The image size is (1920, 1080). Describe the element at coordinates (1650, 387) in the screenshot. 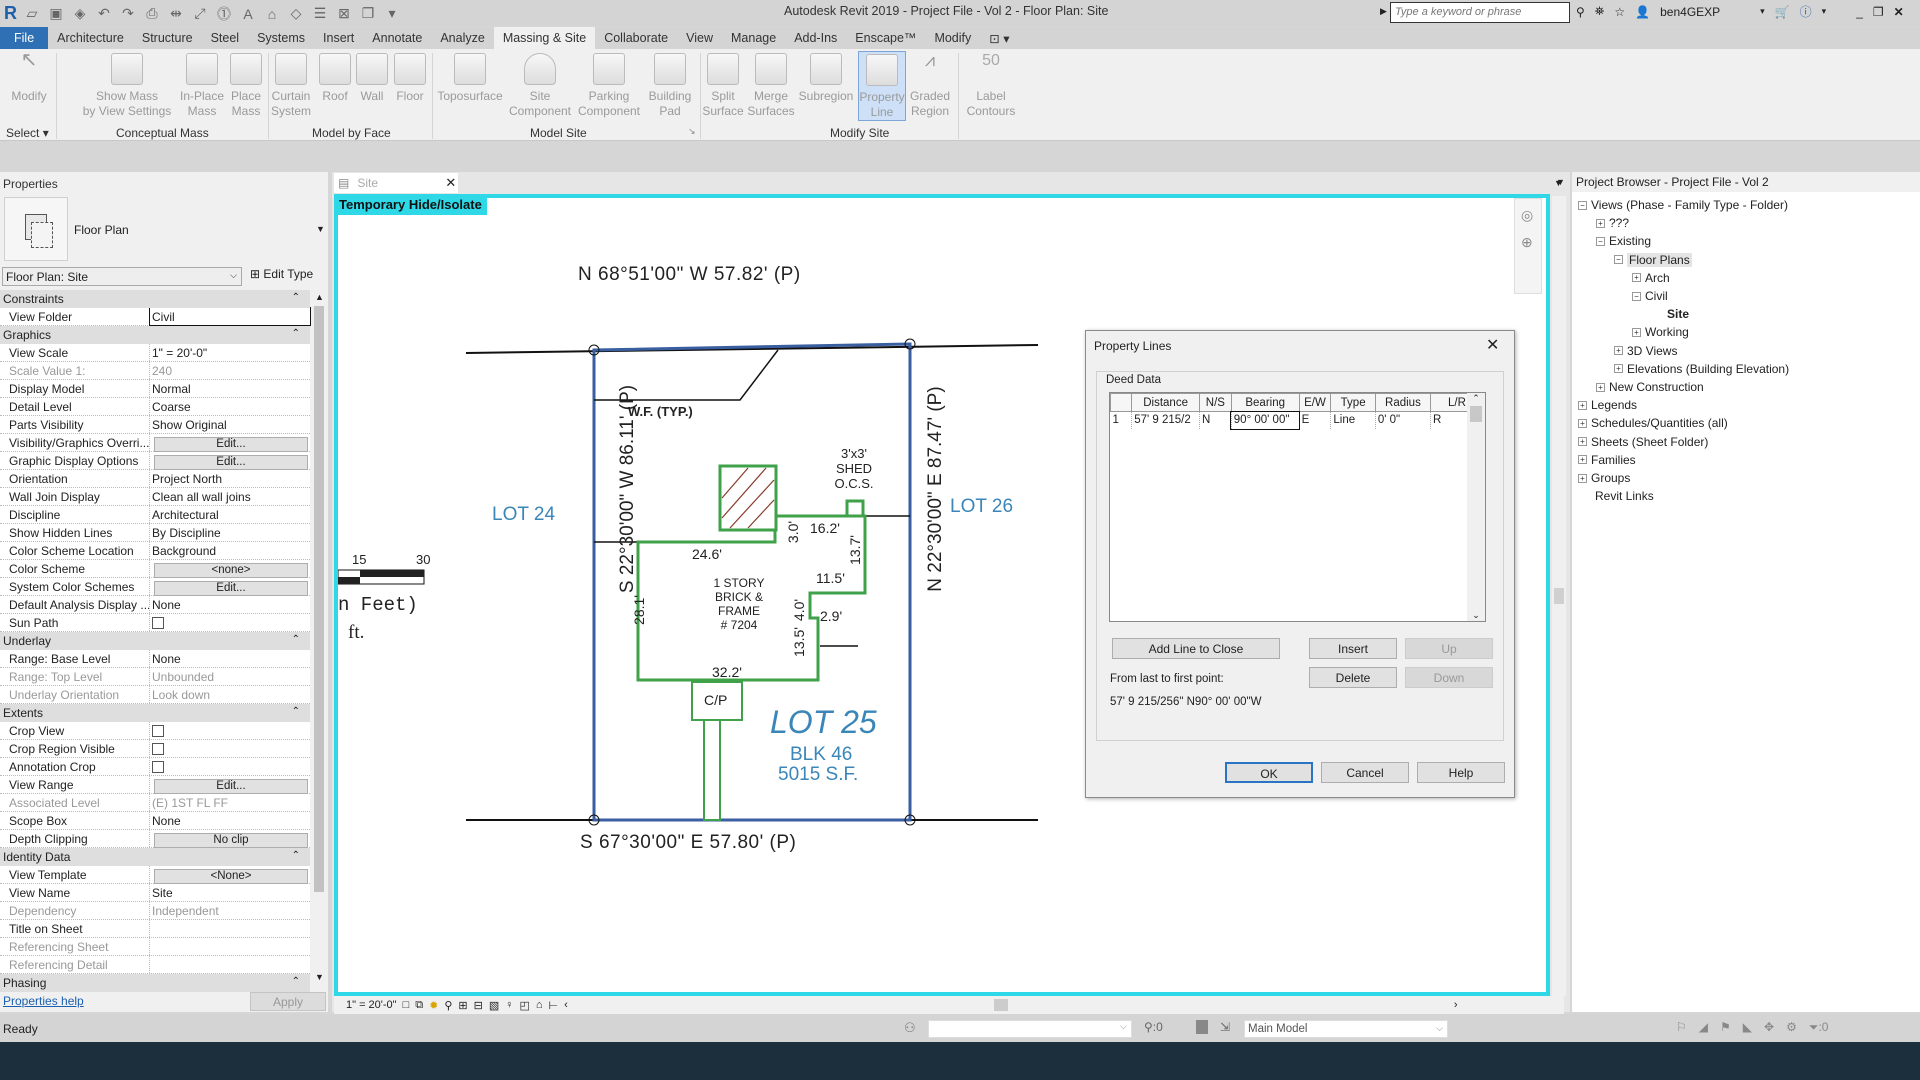

I see `browser-node: + New Construction` at that location.